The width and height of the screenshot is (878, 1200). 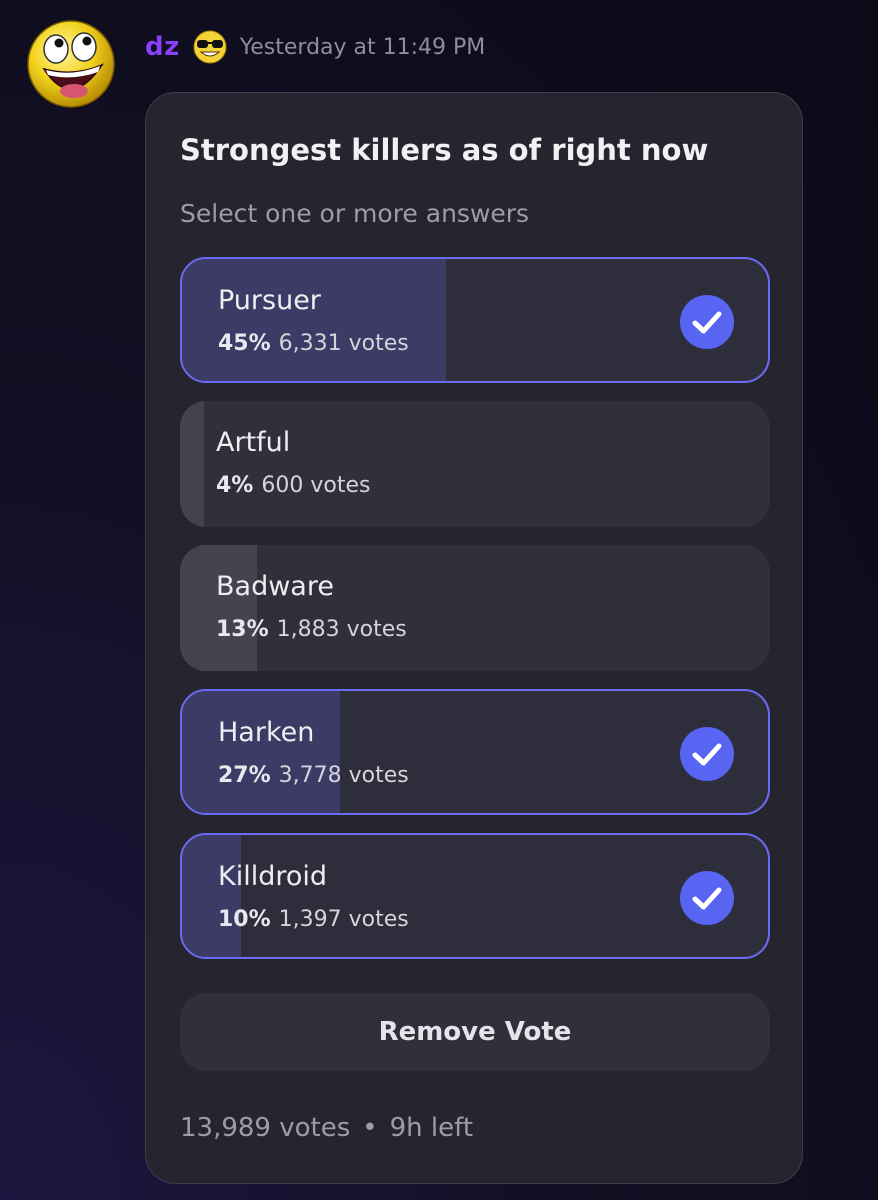 I want to click on option-stats: 27% 3,778 votes, so click(x=313, y=775).